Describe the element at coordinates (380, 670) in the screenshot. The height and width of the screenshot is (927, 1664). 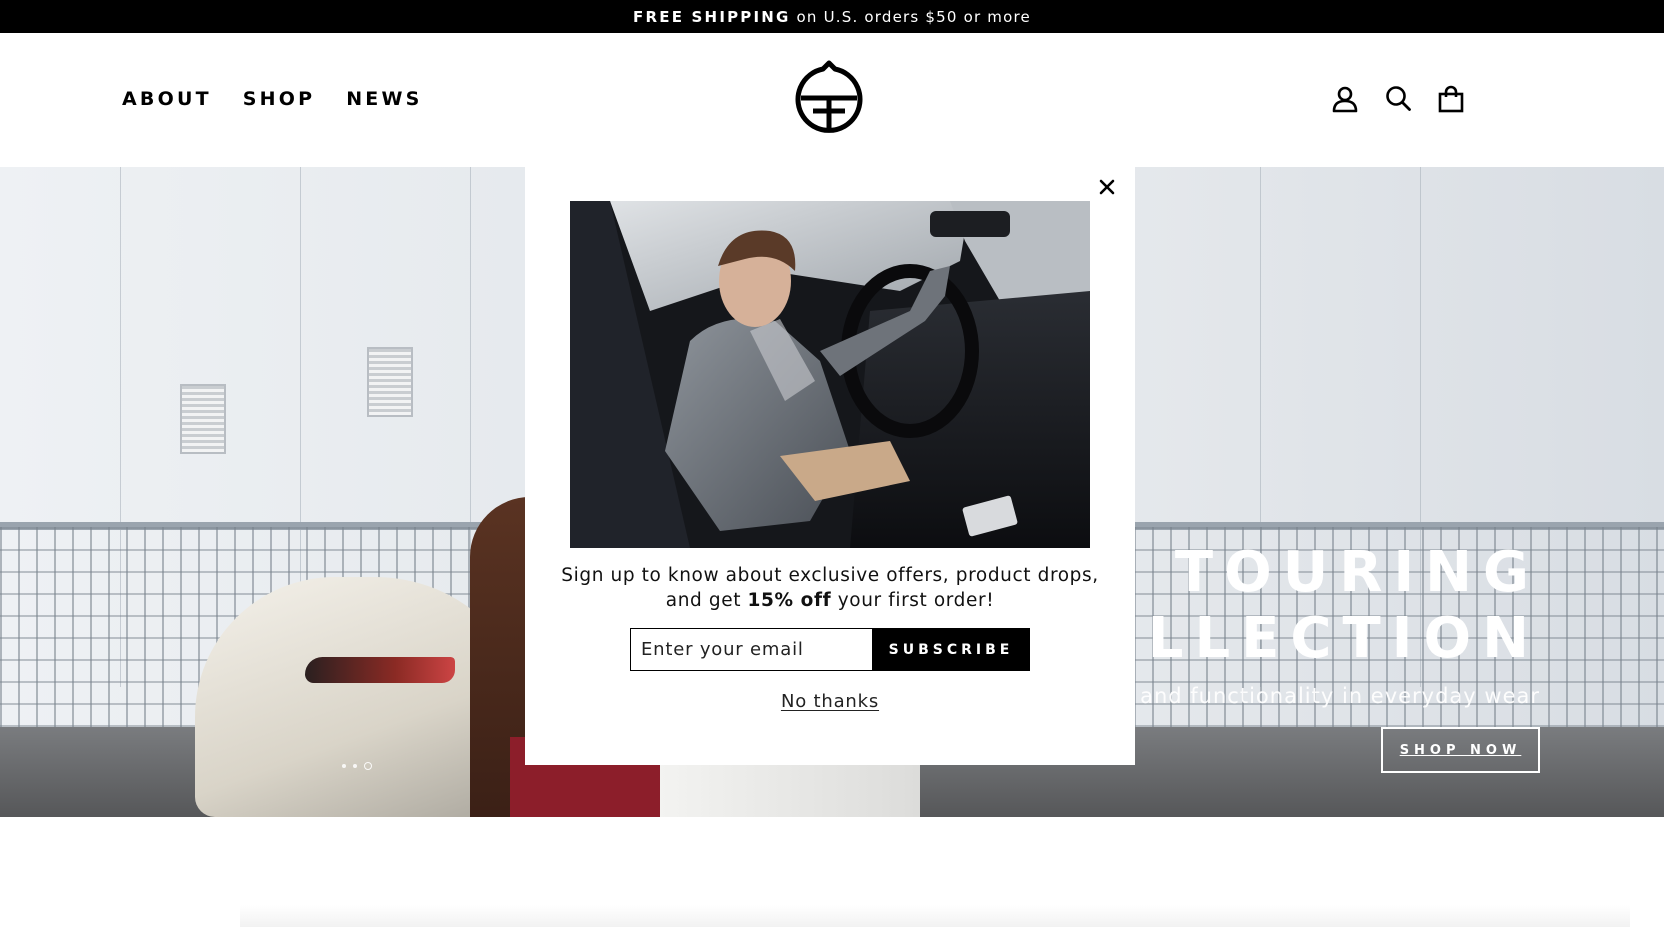
I see `car-taillight` at that location.